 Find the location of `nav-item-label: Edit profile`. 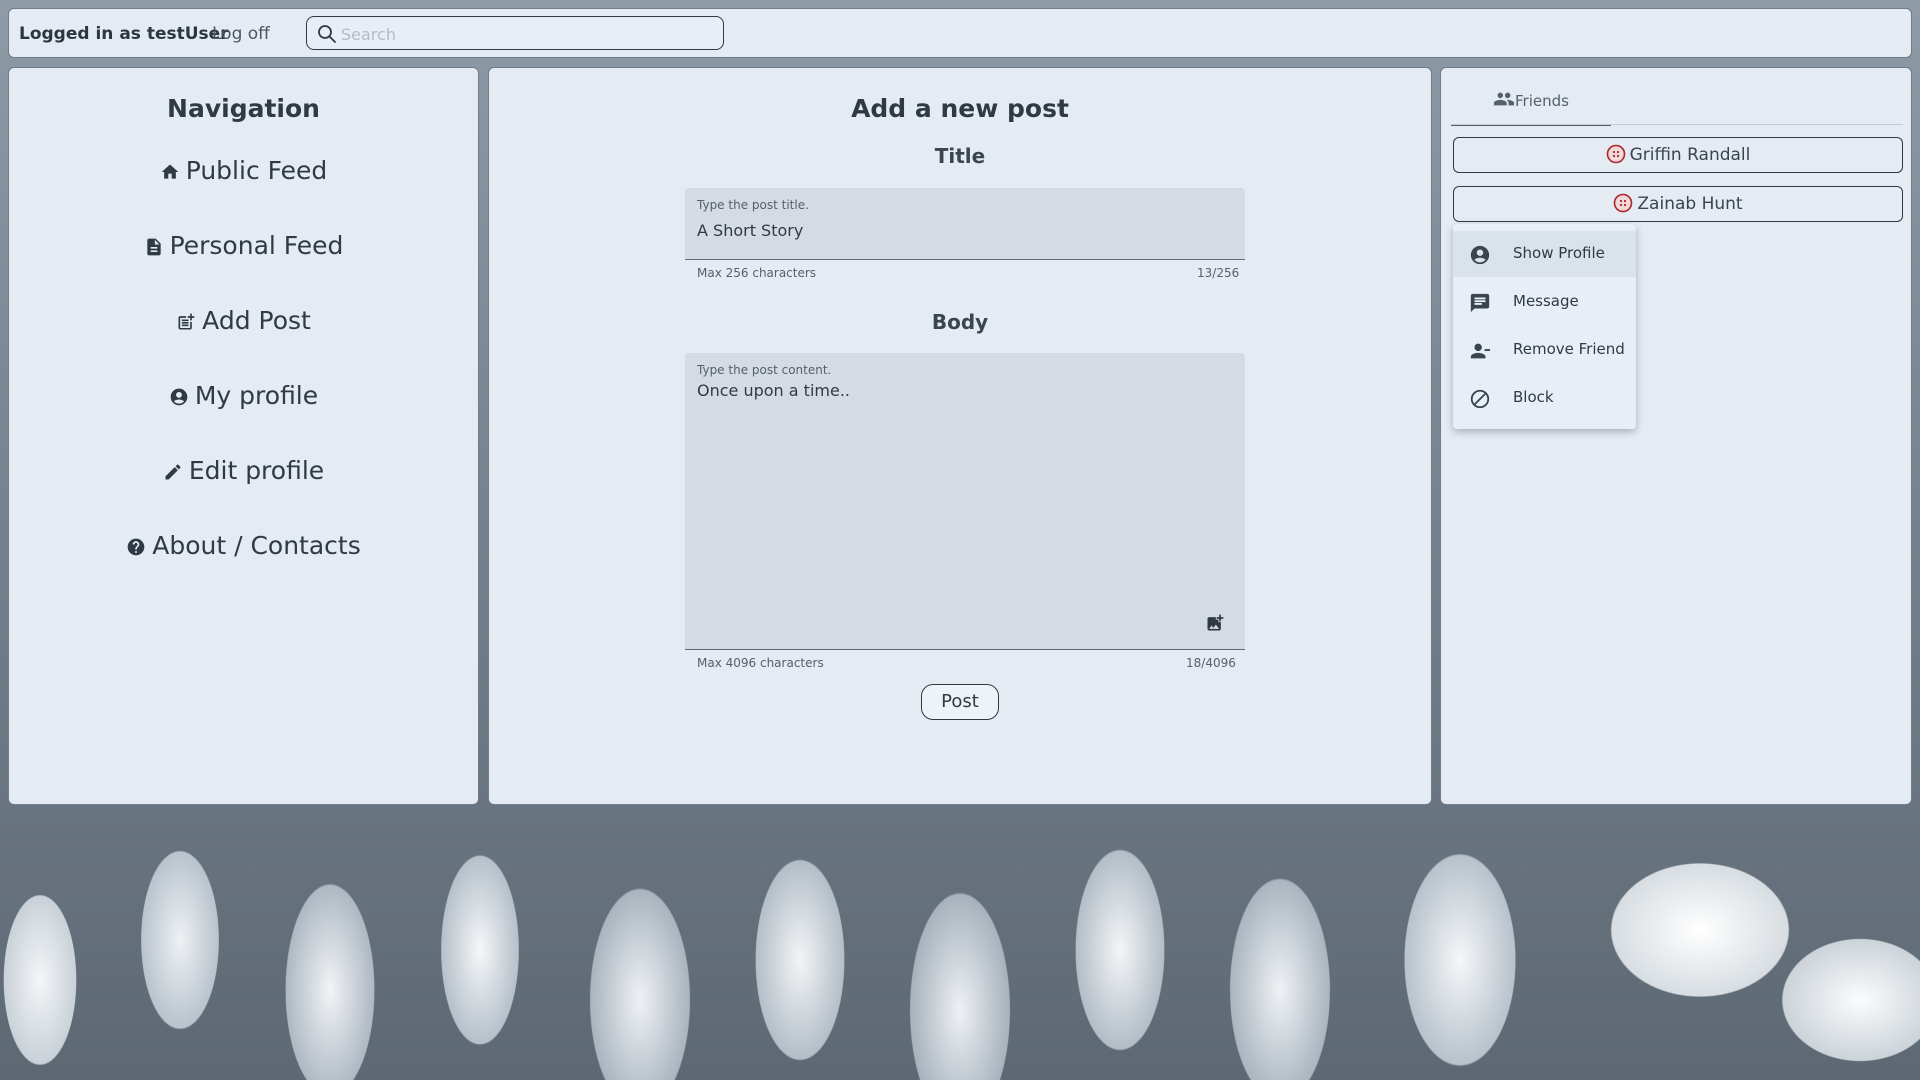

nav-item-label: Edit profile is located at coordinates (256, 470).